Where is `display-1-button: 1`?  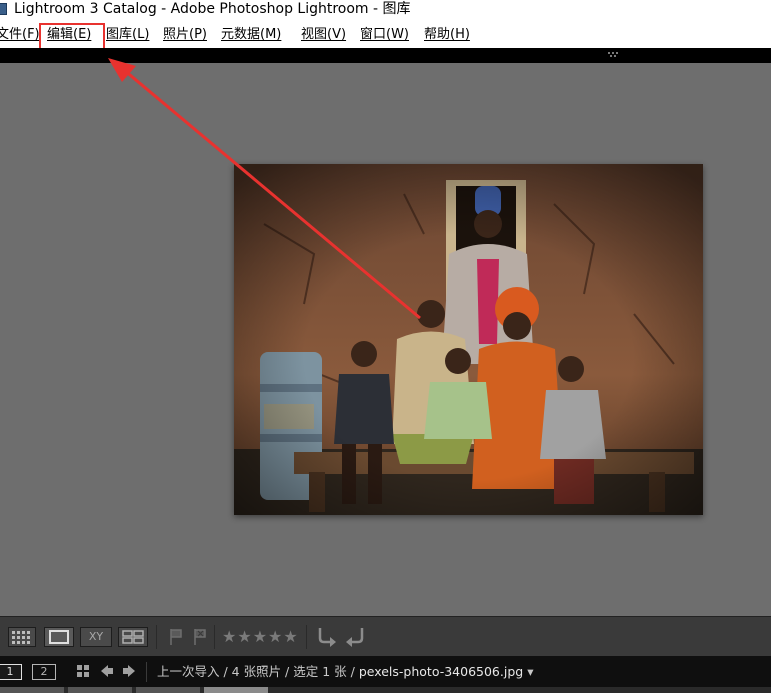
display-1-button: 1 is located at coordinates (11, 672).